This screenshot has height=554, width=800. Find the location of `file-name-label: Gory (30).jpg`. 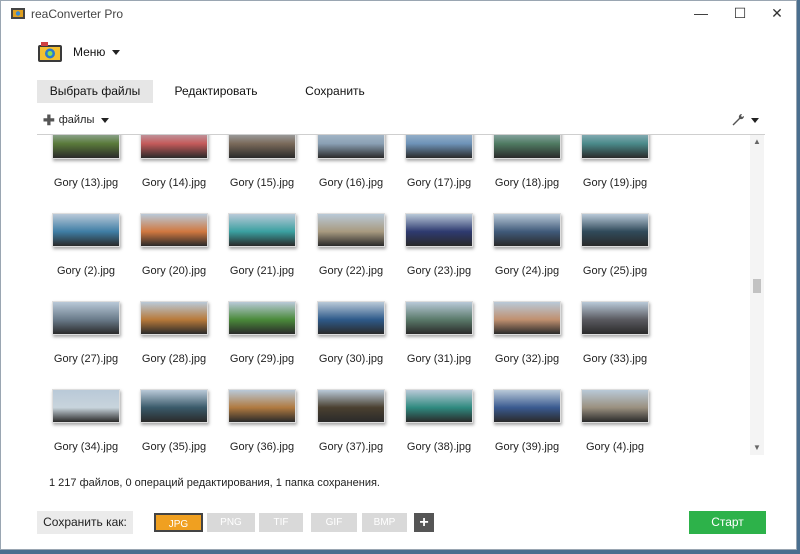

file-name-label: Gory (30).jpg is located at coordinates (351, 359).